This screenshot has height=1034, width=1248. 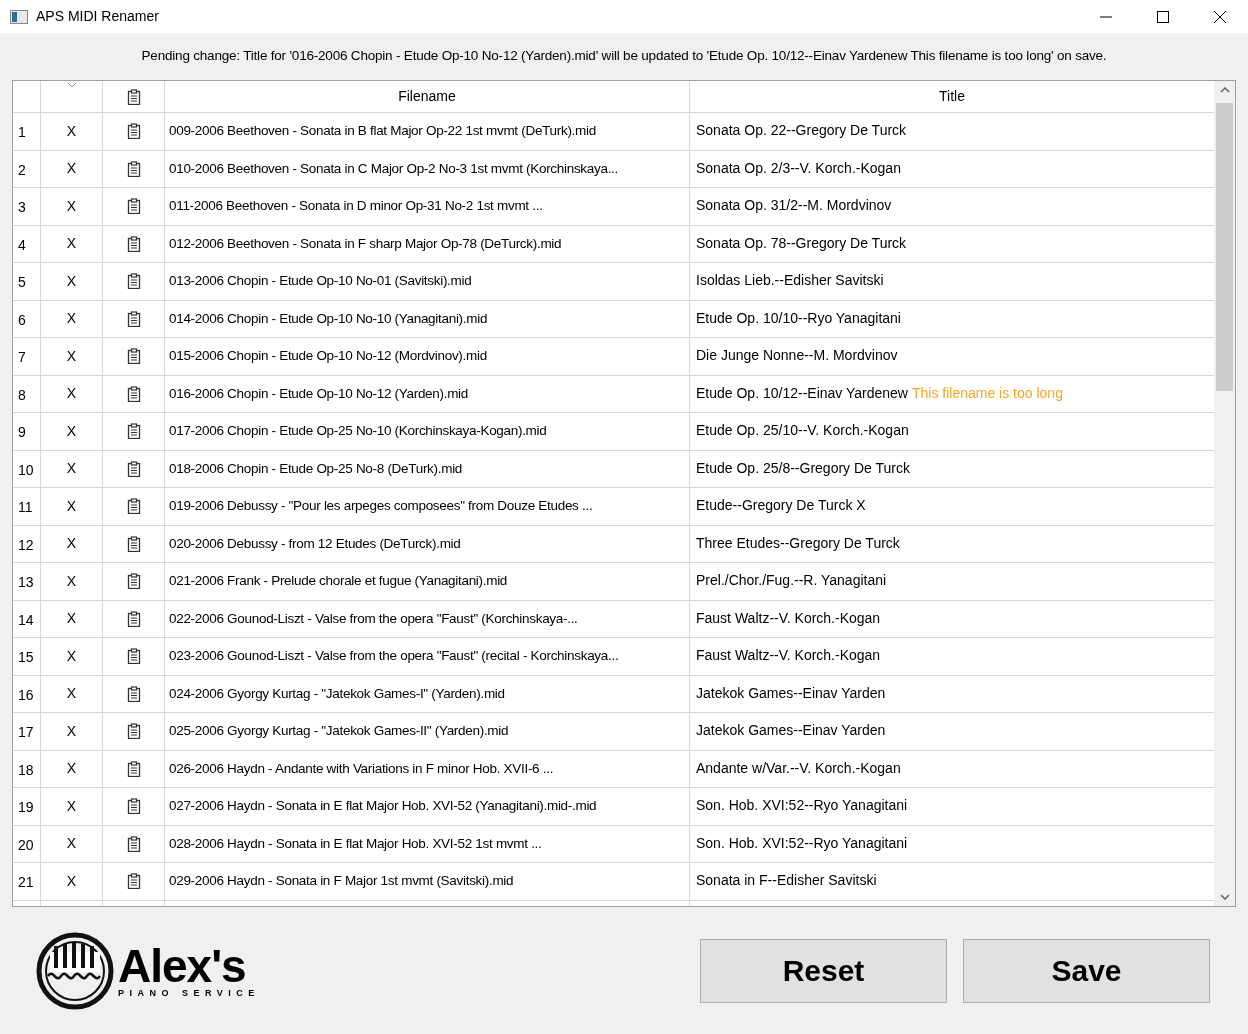 I want to click on scroll-up-icon, so click(x=1224, y=90).